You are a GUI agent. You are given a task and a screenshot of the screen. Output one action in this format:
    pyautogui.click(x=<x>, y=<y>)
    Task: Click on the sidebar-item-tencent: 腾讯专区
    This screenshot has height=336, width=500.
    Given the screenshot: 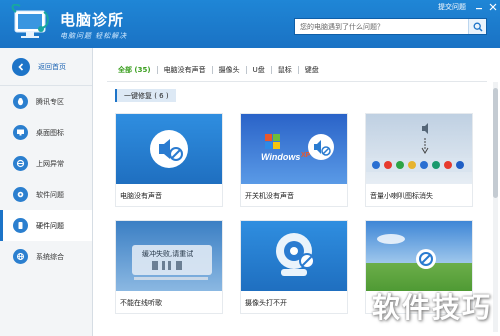 What is the action you would take?
    pyautogui.click(x=46, y=101)
    